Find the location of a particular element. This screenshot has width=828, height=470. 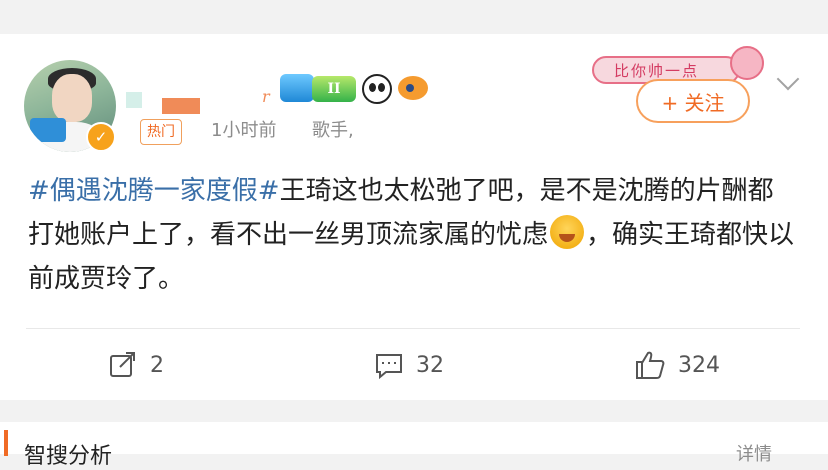

panda-icon is located at coordinates (377, 89).